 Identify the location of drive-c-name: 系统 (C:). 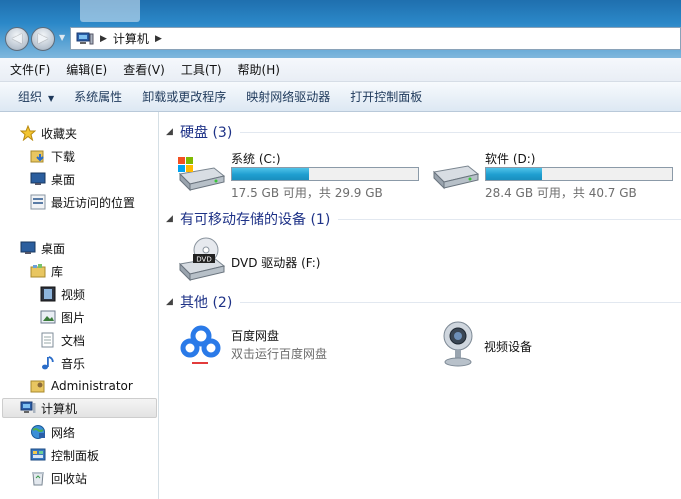
(256, 159).